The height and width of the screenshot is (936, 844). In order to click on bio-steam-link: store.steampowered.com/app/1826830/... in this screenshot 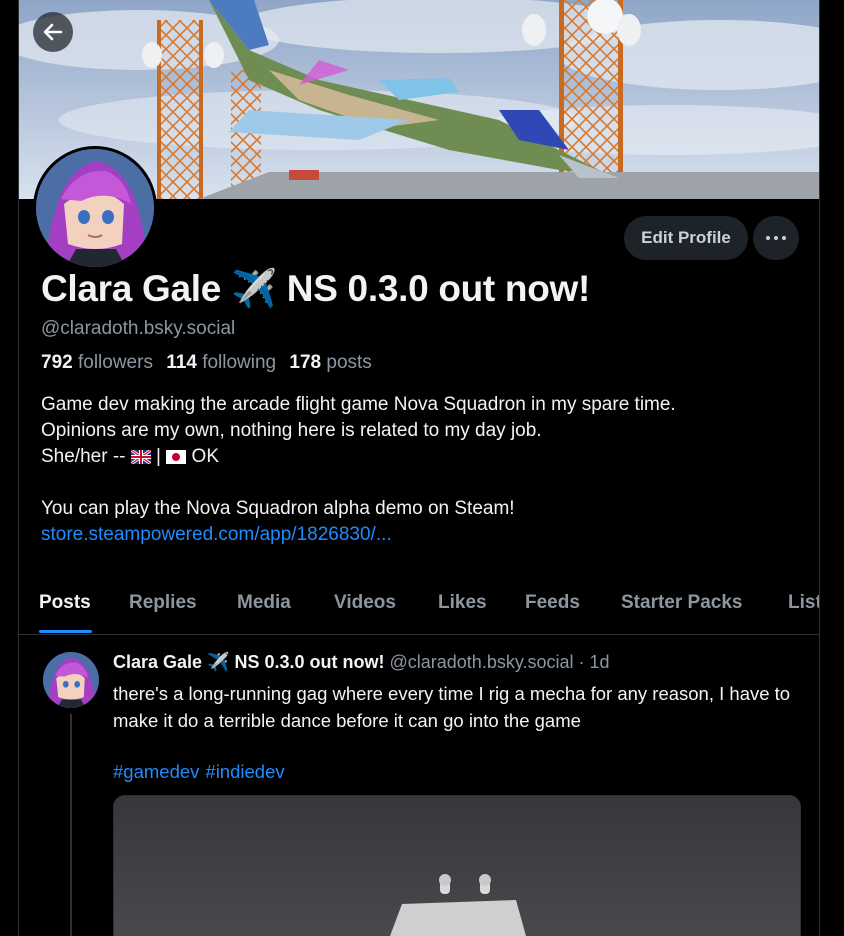, I will do `click(421, 535)`.